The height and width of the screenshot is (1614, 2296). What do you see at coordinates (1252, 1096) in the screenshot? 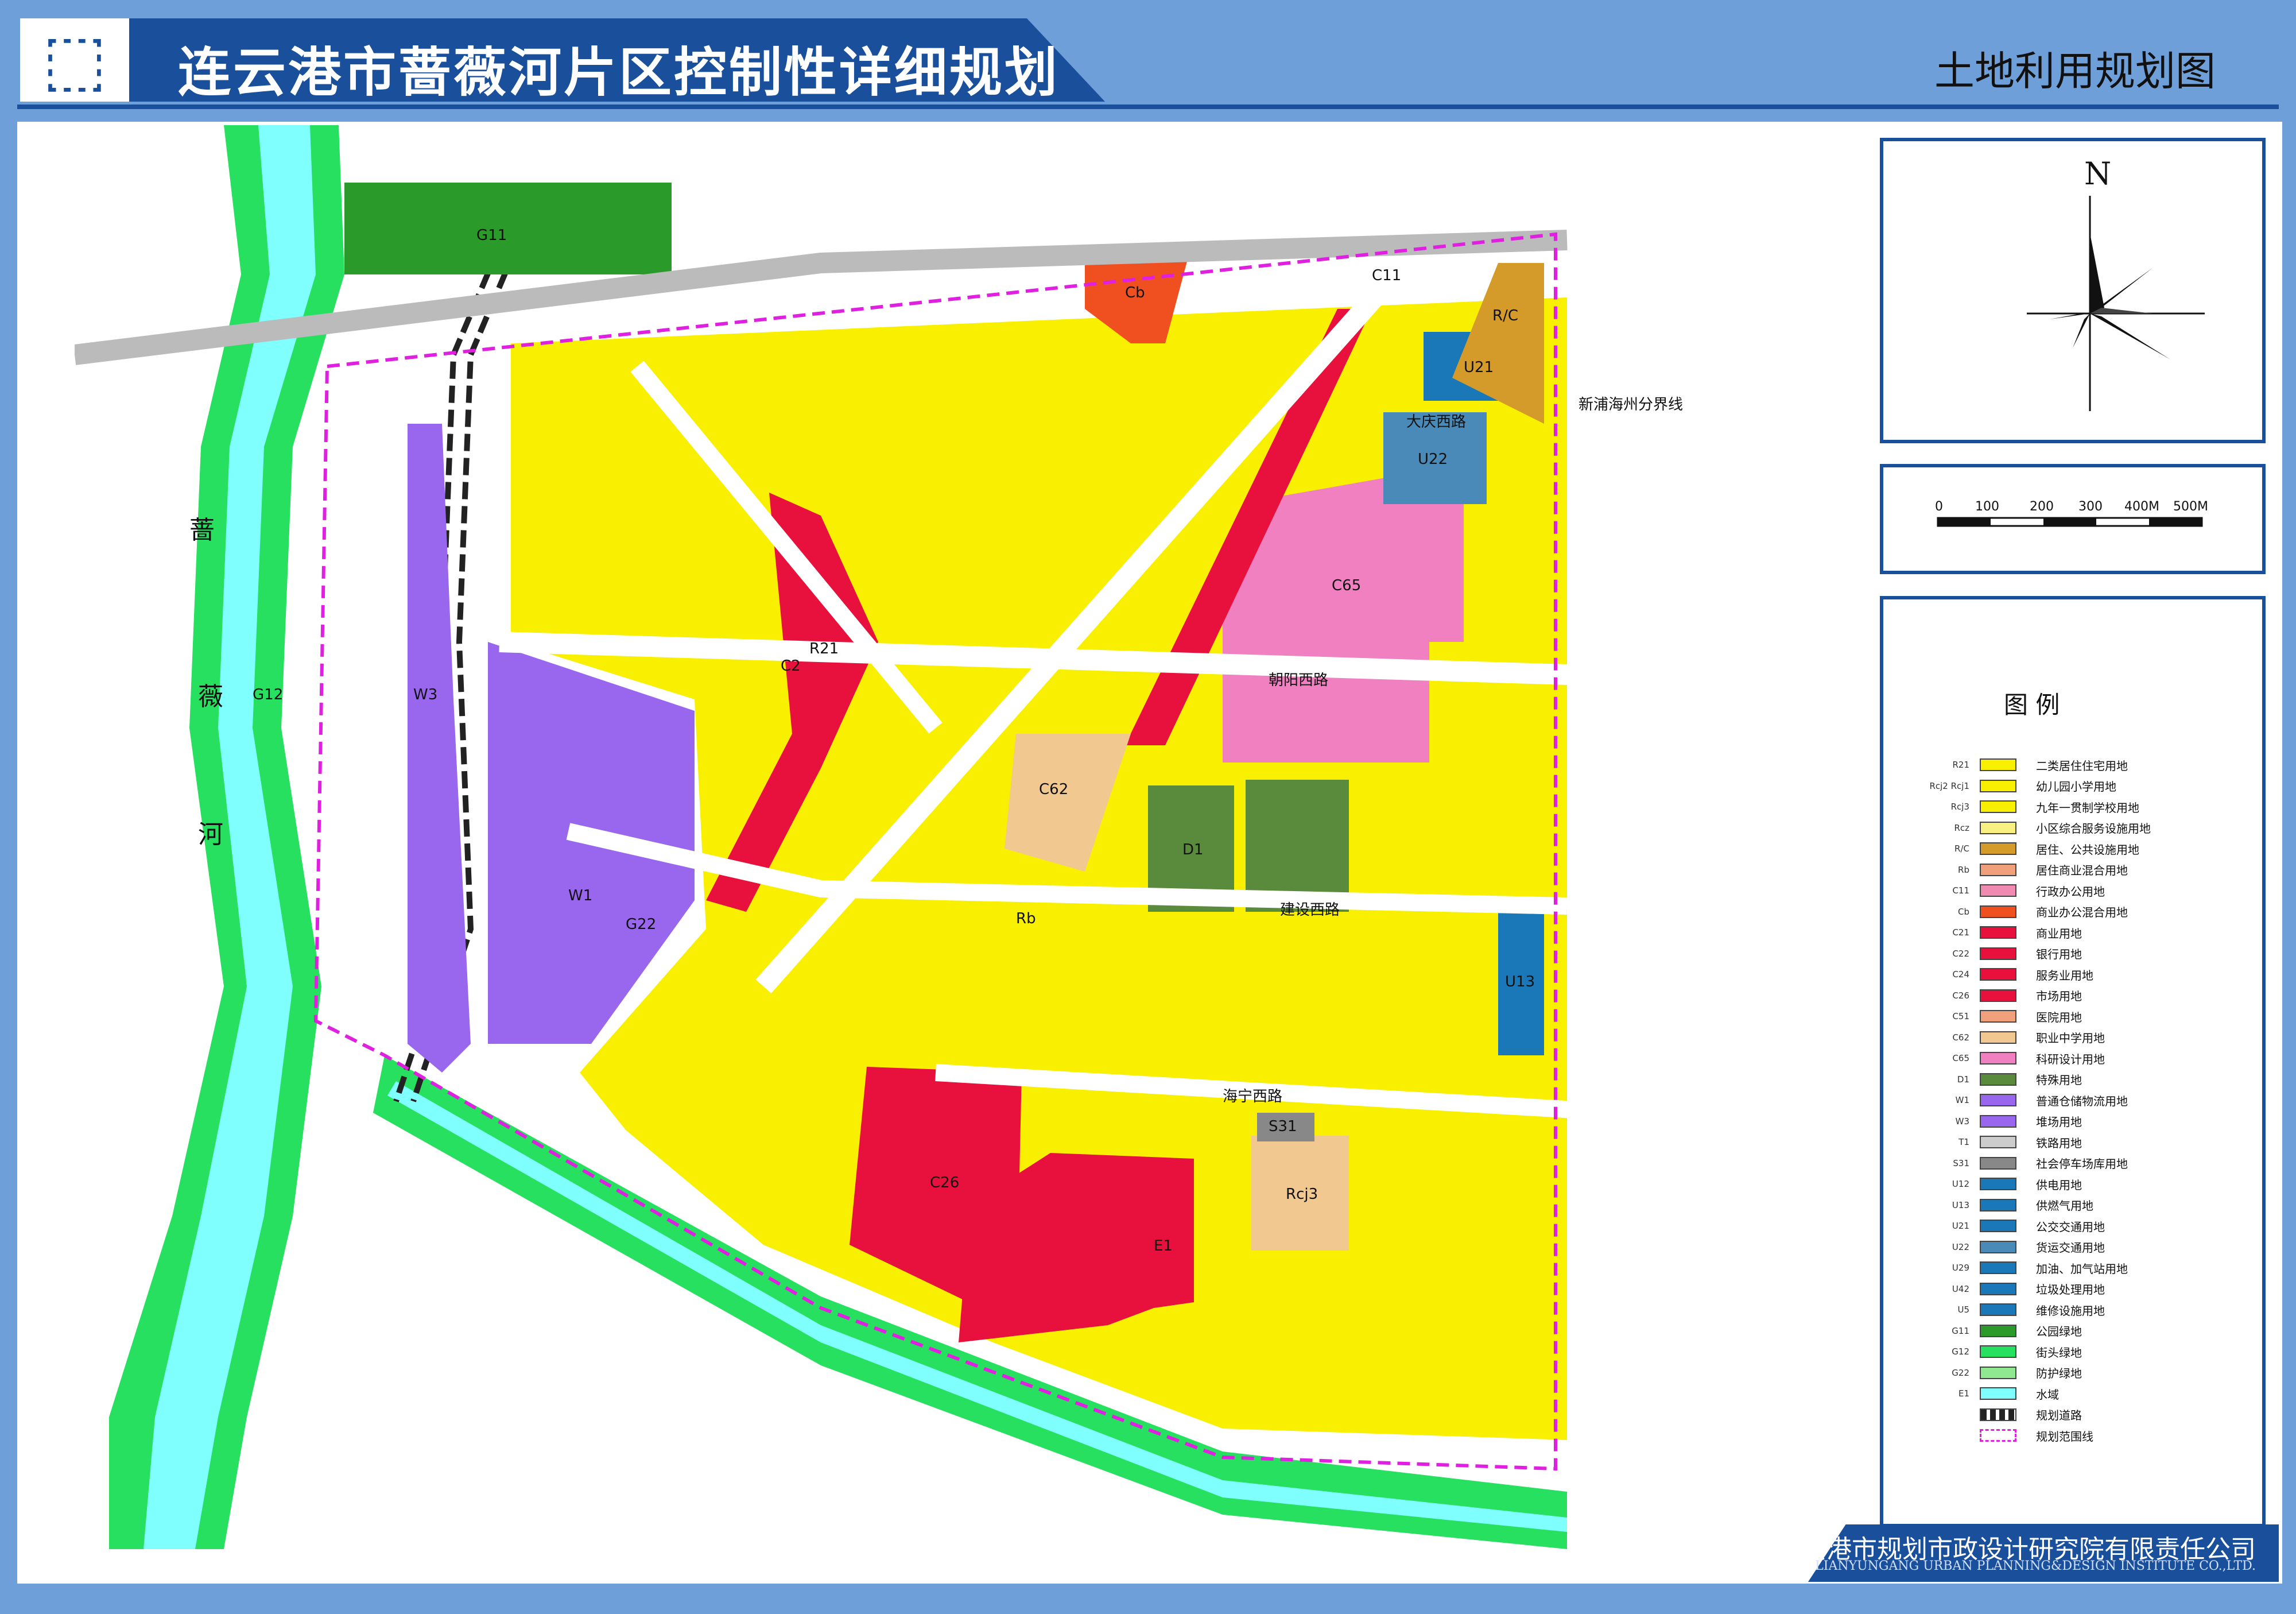
I see `road-label-haining: 海宁西路` at bounding box center [1252, 1096].